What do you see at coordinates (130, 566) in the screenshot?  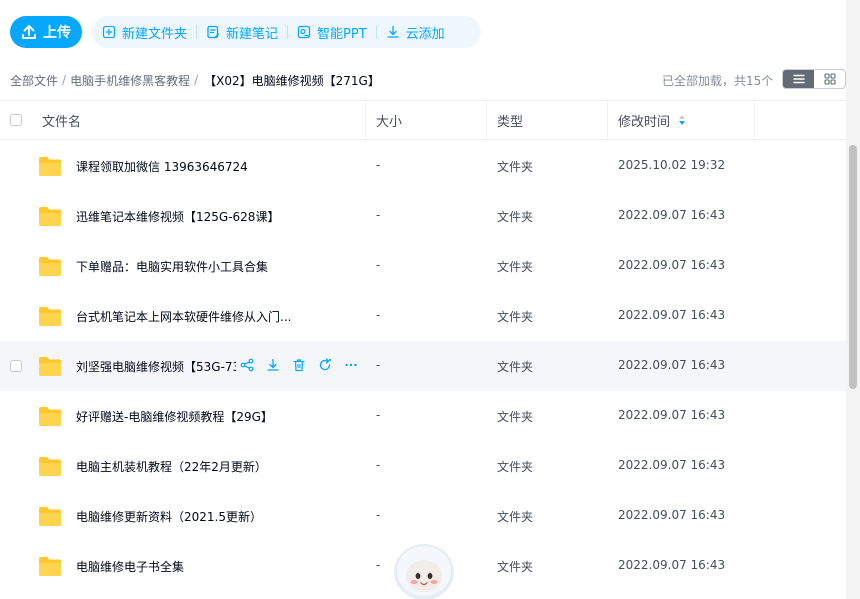 I see `file-name: 电脑维修电子书全集` at bounding box center [130, 566].